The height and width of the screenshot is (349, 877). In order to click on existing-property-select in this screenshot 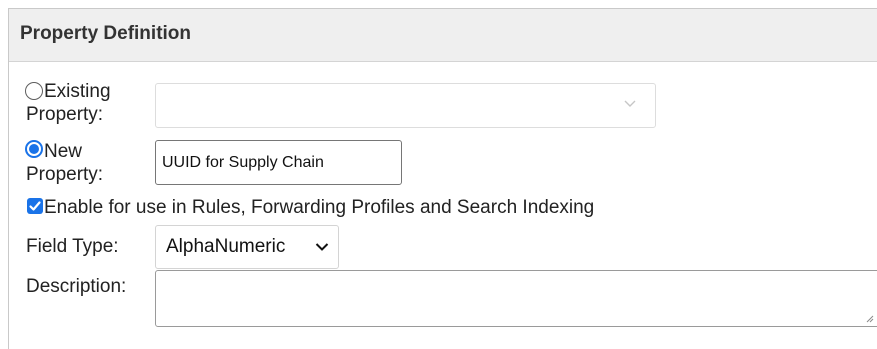, I will do `click(405, 105)`.